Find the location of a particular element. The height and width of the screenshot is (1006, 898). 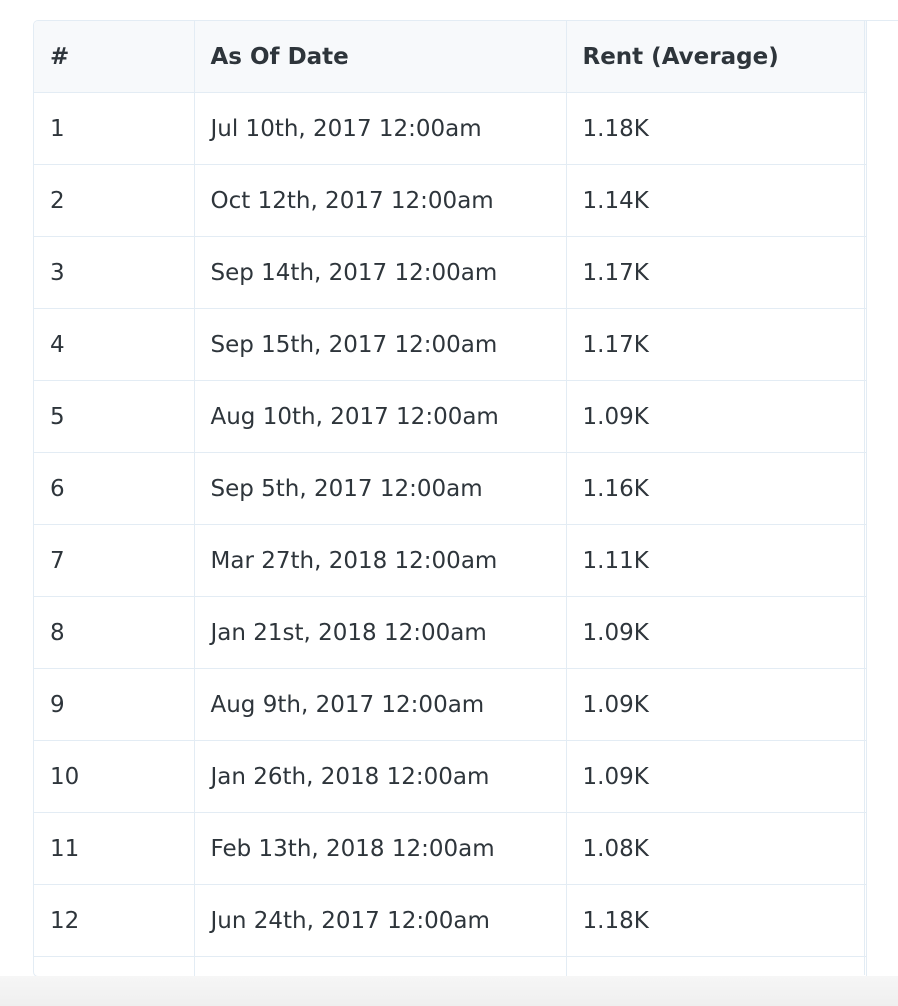

row-index-cell: 11 is located at coordinates (114, 849).